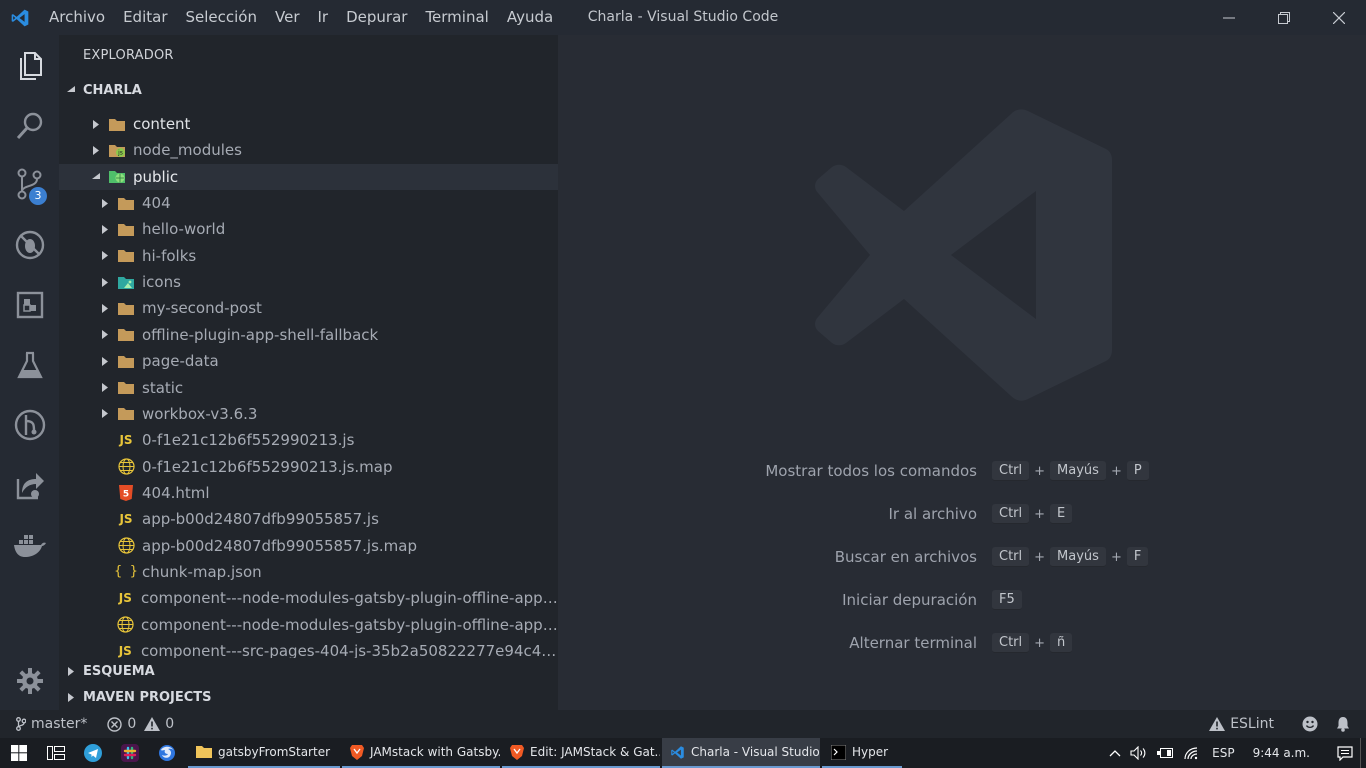 The image size is (1366, 768). What do you see at coordinates (29, 245) in the screenshot?
I see `debug-icon` at bounding box center [29, 245].